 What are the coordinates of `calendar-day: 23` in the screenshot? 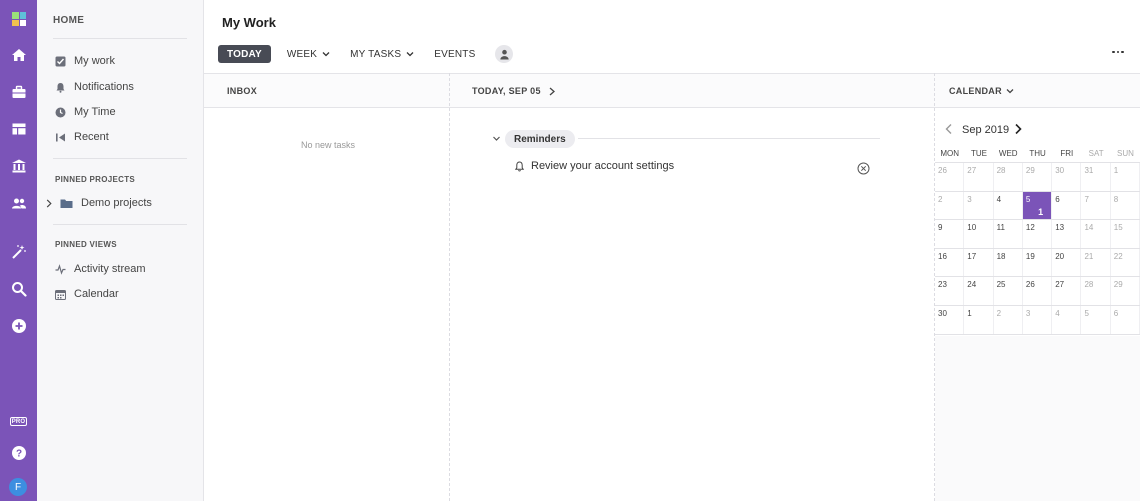 It's located at (950, 291).